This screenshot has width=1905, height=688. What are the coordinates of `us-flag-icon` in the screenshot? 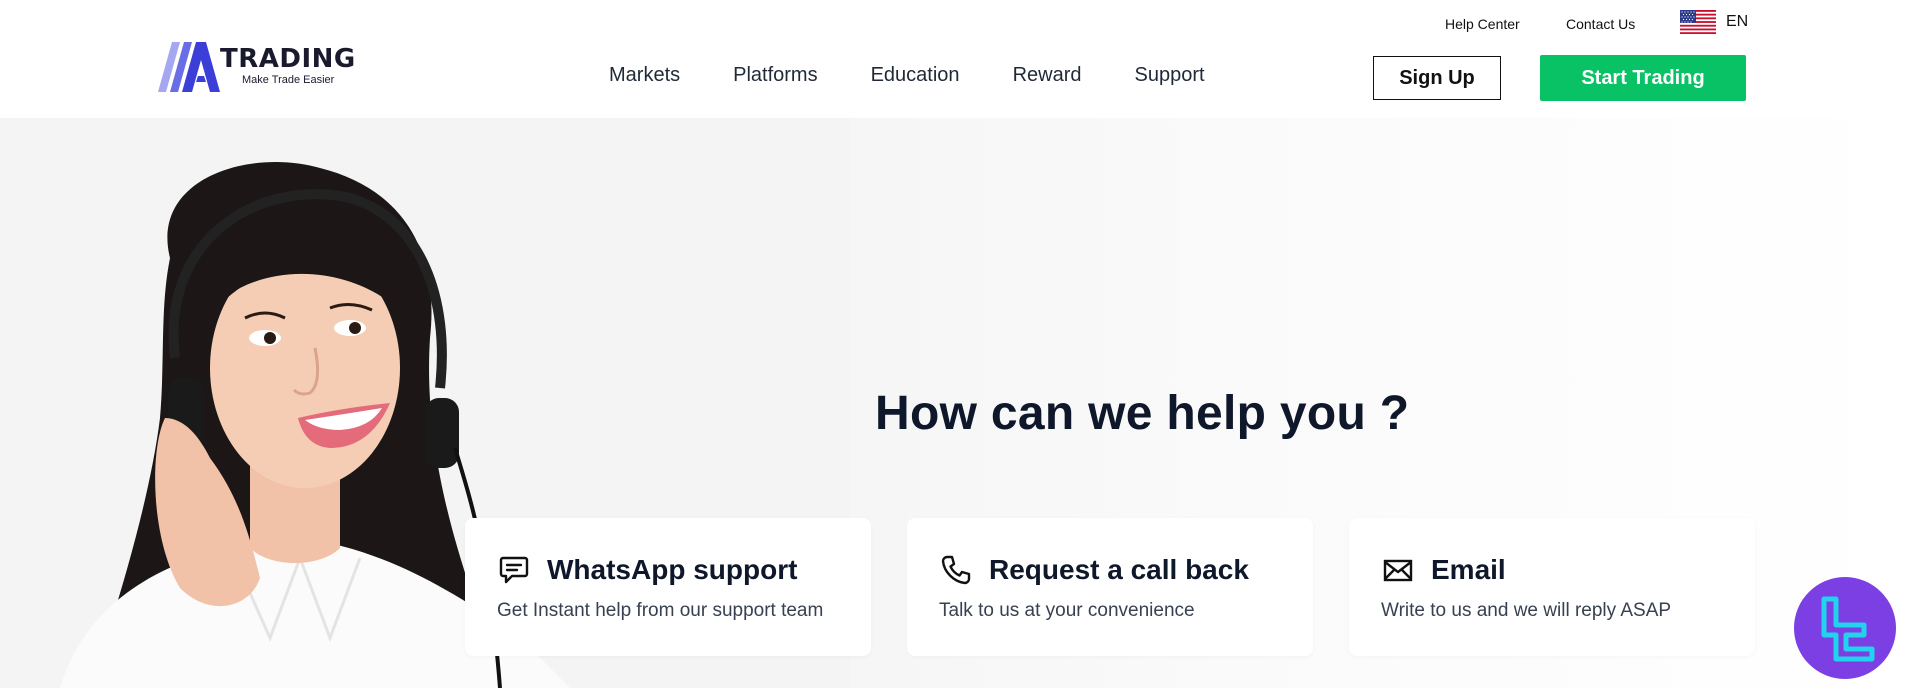 It's located at (1698, 22).